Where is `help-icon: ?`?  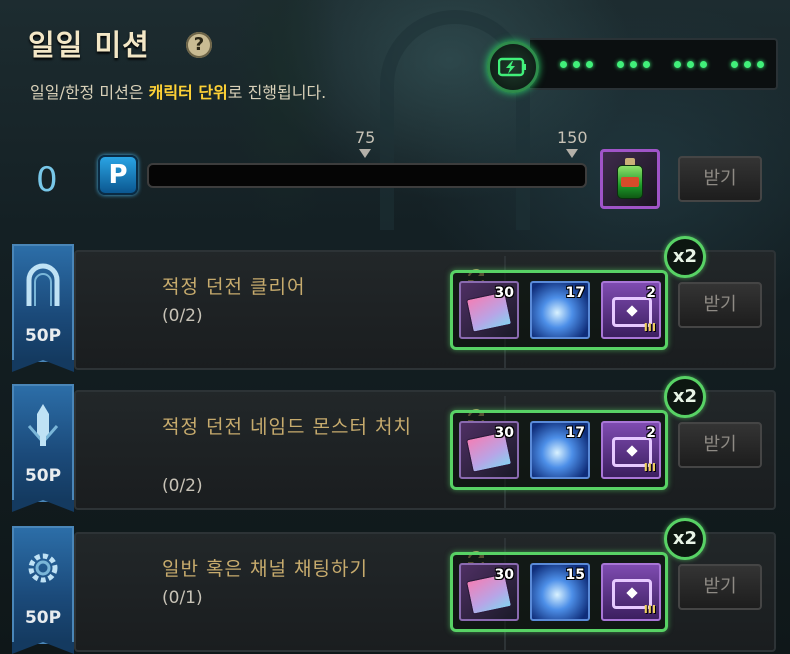 help-icon: ? is located at coordinates (199, 45).